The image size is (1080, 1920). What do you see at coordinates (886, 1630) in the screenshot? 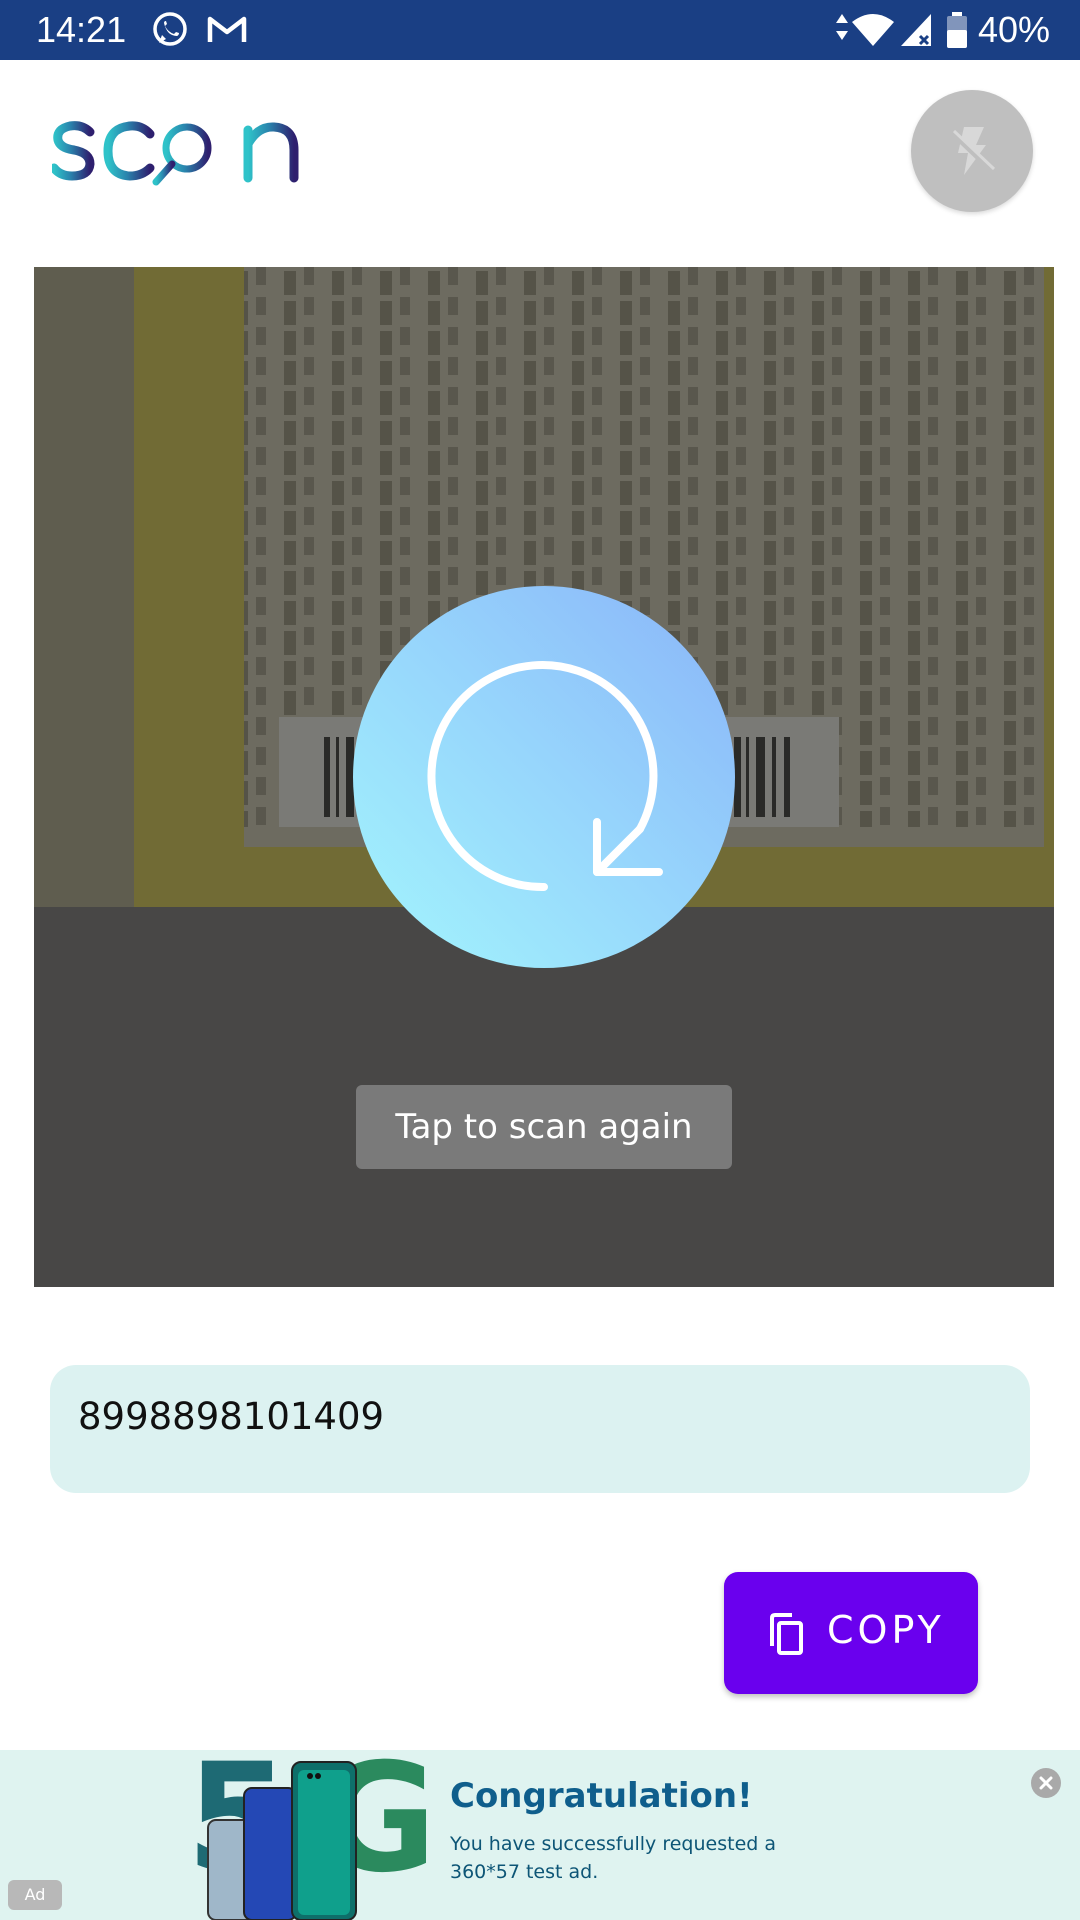
I see `copy-label: COPY` at bounding box center [886, 1630].